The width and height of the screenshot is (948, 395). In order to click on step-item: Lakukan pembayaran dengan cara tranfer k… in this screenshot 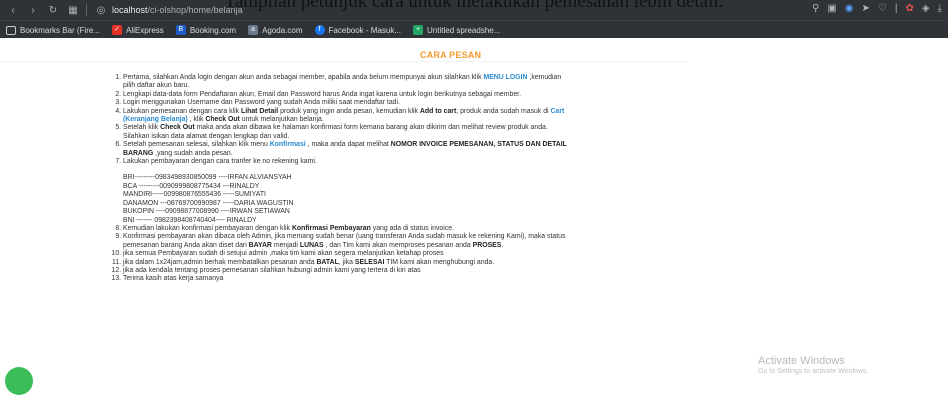, I will do `click(345, 191)`.